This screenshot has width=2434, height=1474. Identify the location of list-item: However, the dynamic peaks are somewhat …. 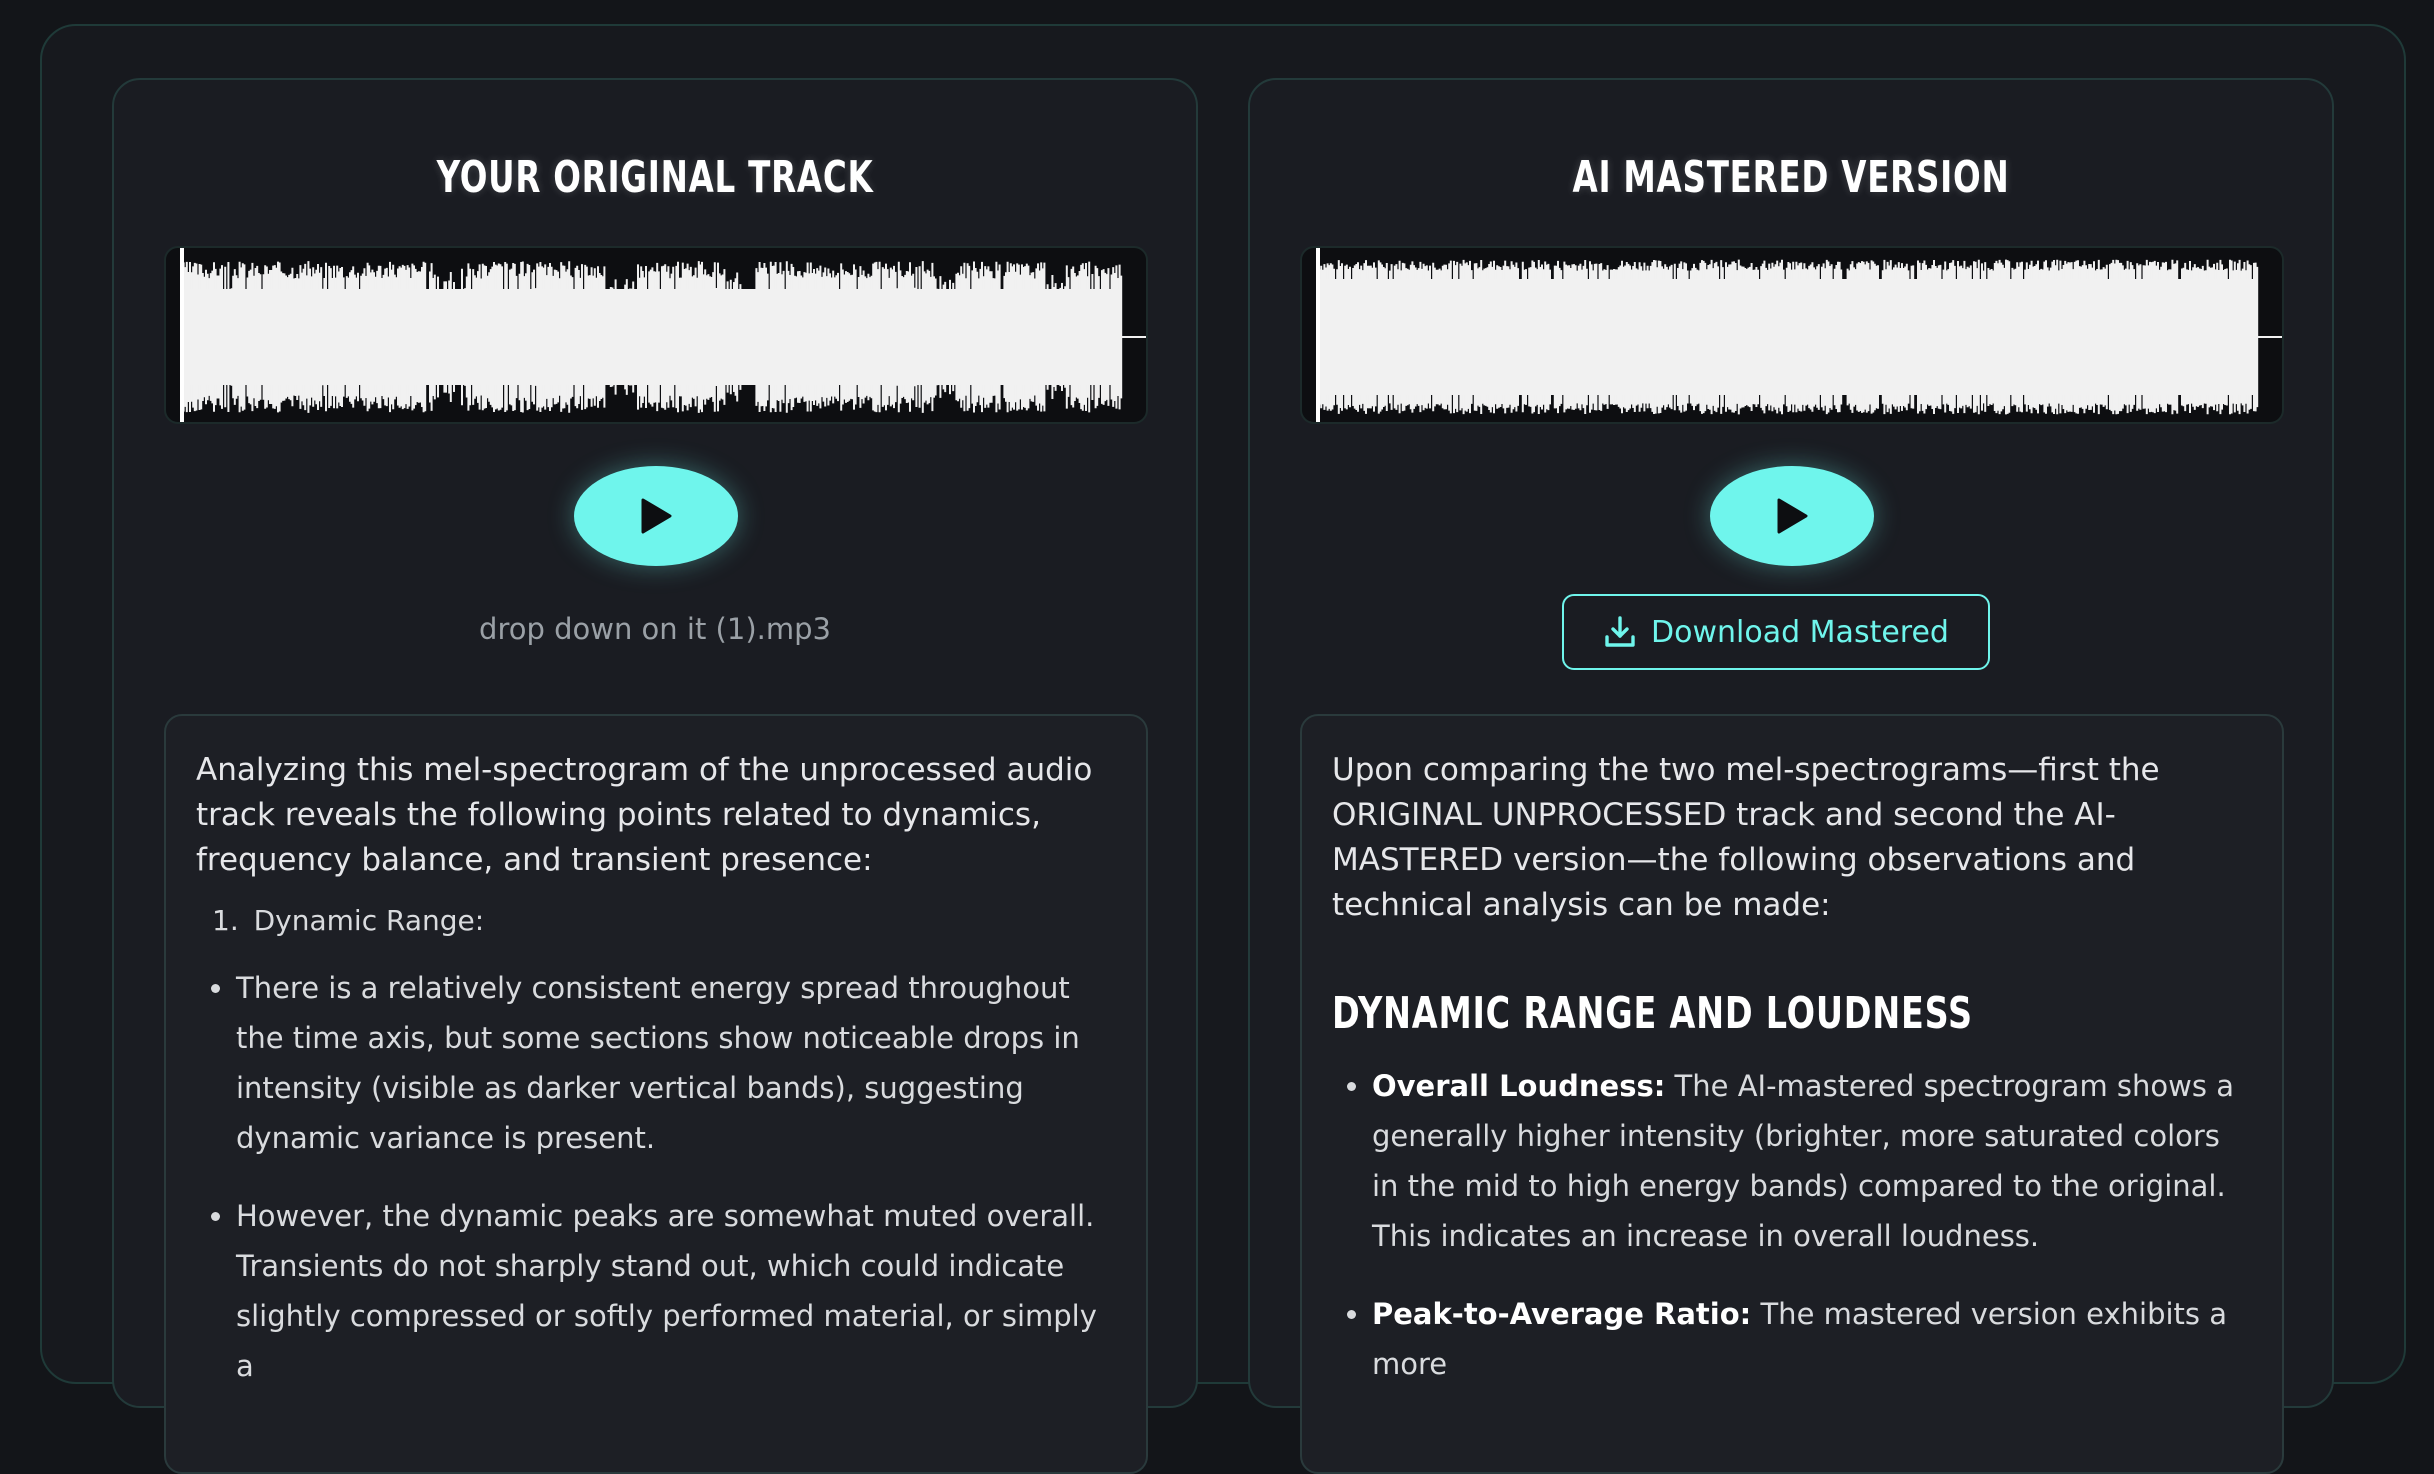
(676, 1291).